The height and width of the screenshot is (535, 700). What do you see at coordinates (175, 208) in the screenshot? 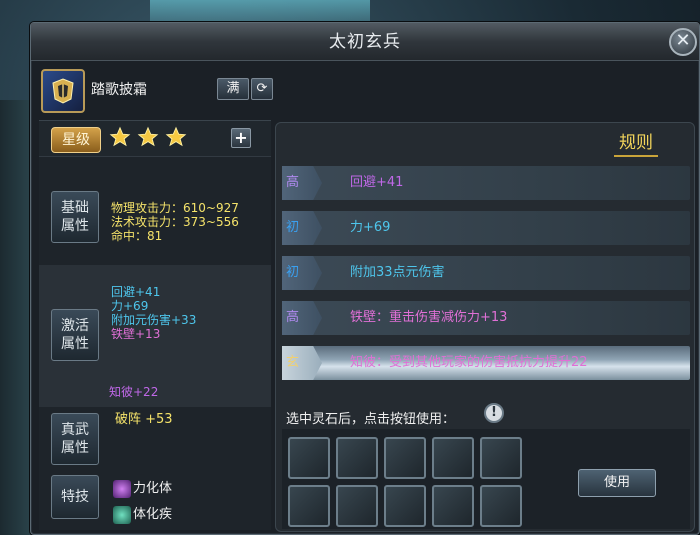
I see `physical-attack: 物理攻击力：610~927` at bounding box center [175, 208].